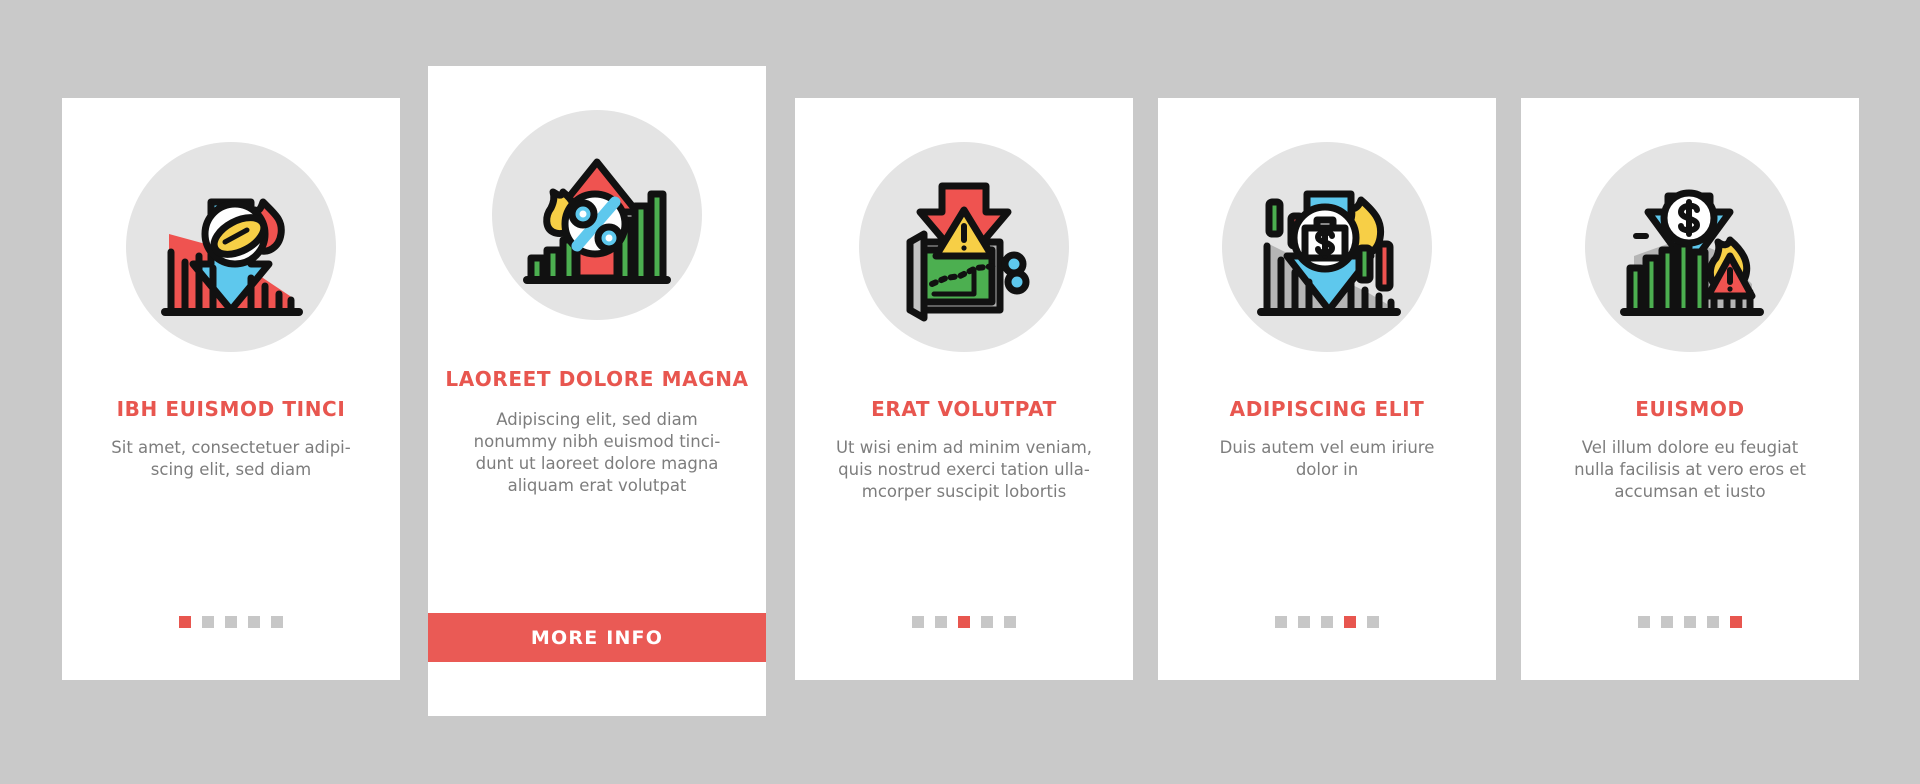  Describe the element at coordinates (232, 257) in the screenshot. I see `coin-falling-chart-fire-icon` at that location.